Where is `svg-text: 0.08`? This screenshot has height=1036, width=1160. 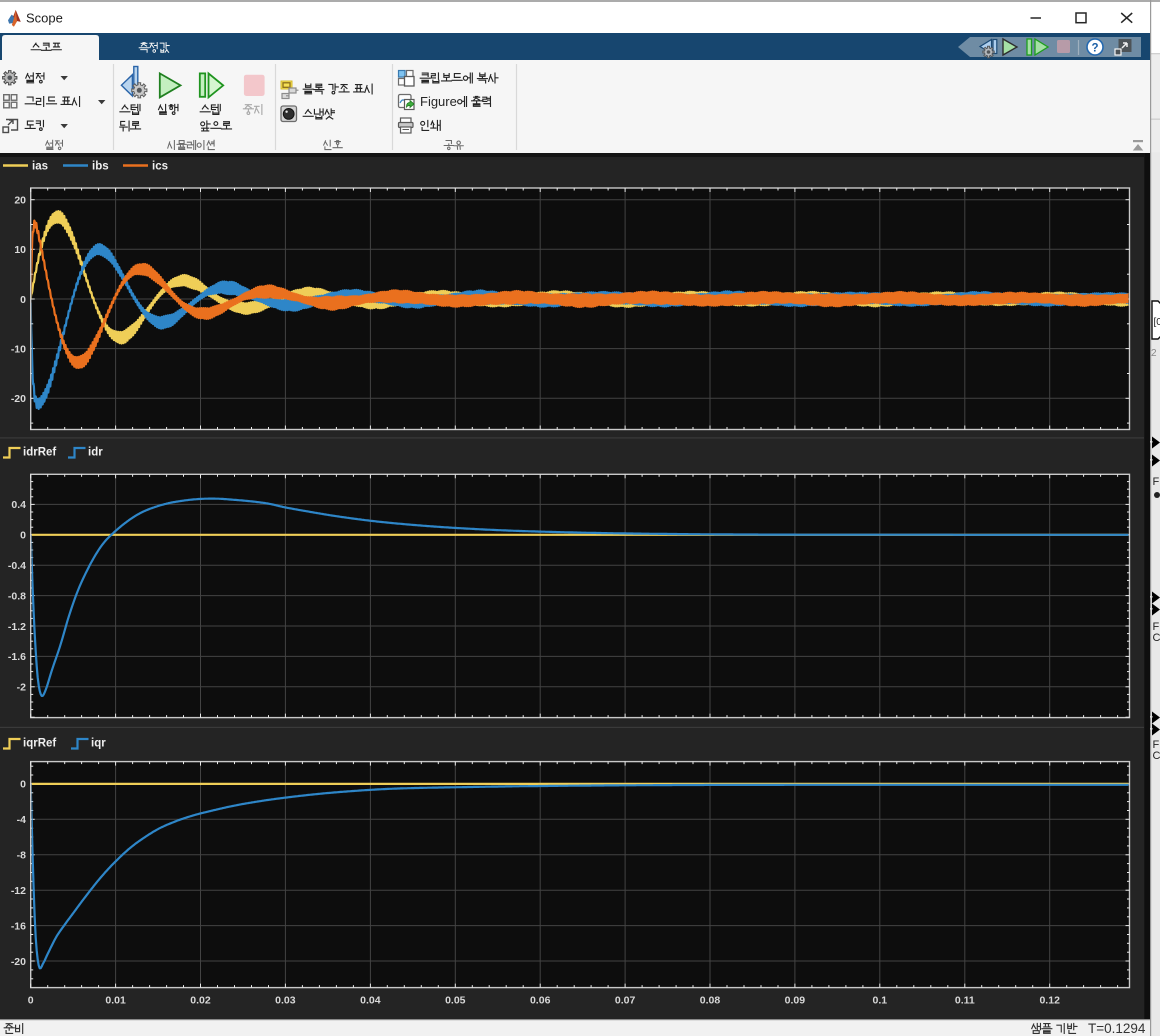 svg-text: 0.08 is located at coordinates (710, 1001).